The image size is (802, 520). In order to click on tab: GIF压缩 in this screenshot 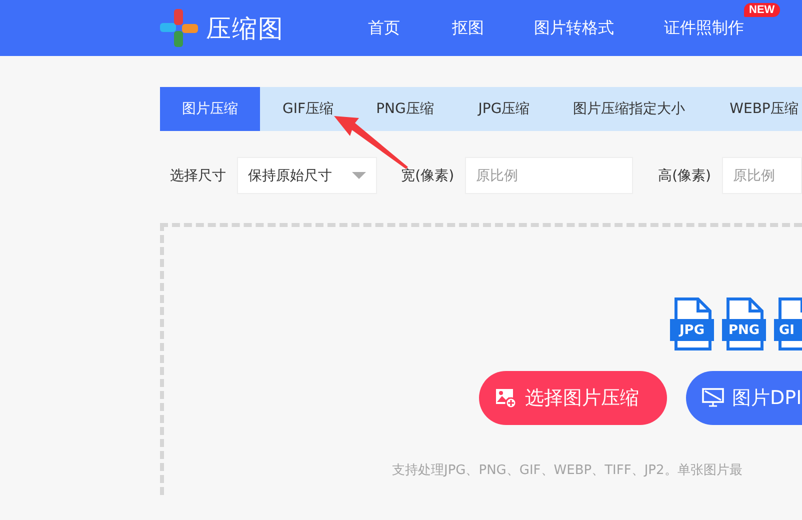, I will do `click(308, 109)`.